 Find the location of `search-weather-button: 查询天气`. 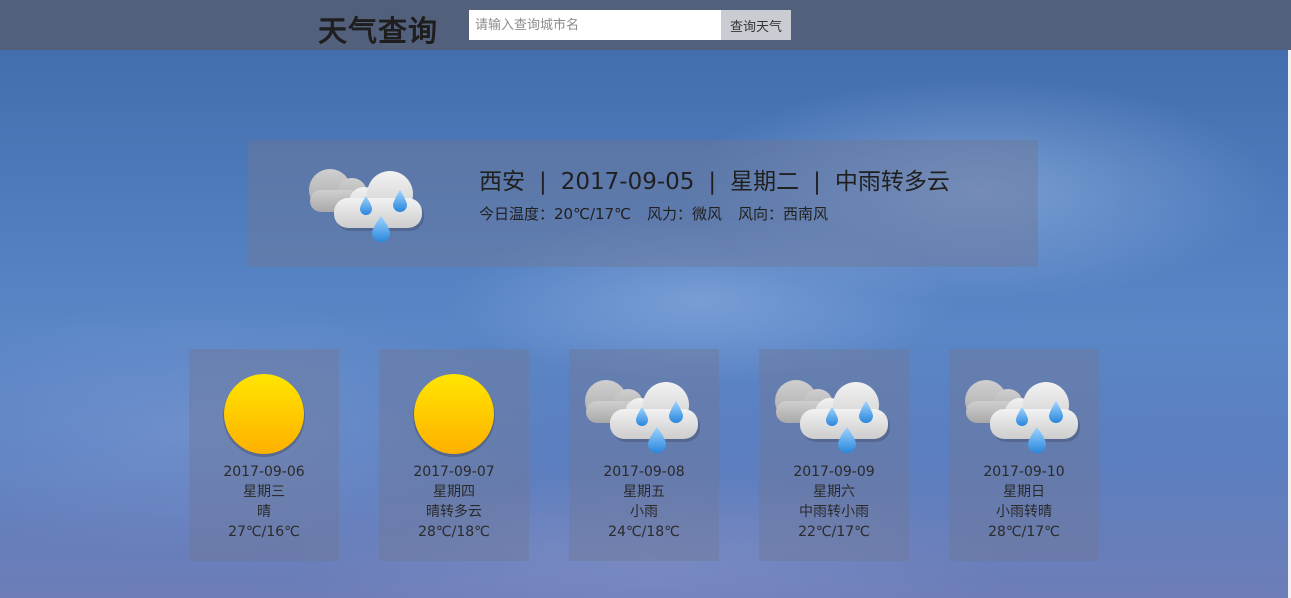

search-weather-button: 查询天气 is located at coordinates (756, 25).